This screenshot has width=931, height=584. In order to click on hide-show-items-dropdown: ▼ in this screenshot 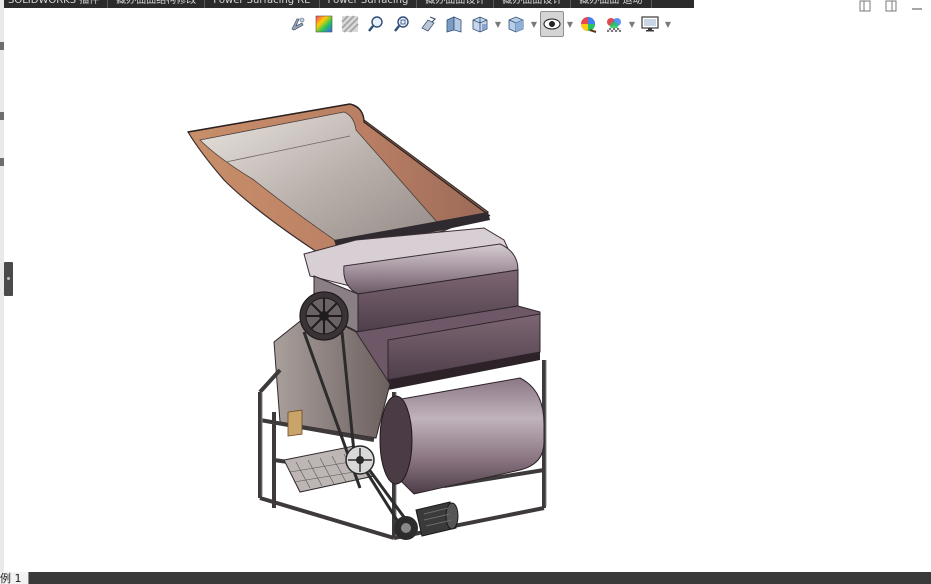, I will do `click(570, 24)`.